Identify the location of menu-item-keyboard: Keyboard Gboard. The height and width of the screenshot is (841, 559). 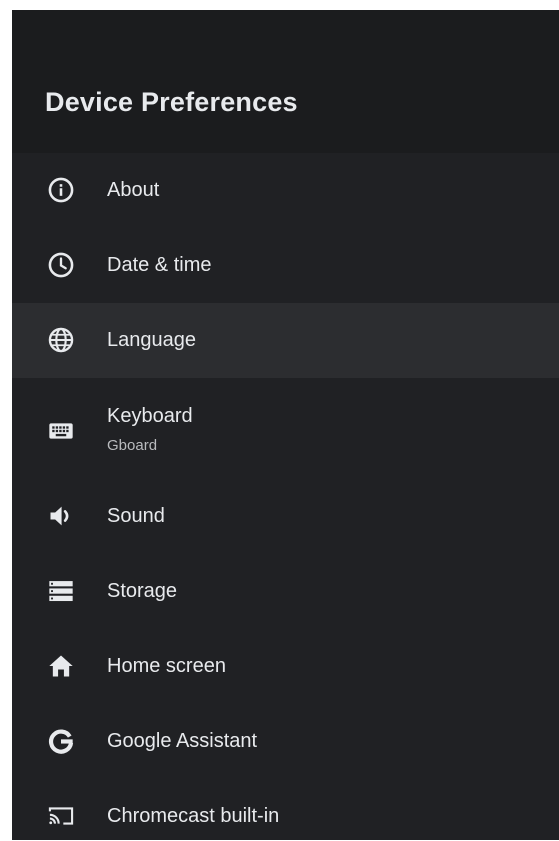
(285, 428).